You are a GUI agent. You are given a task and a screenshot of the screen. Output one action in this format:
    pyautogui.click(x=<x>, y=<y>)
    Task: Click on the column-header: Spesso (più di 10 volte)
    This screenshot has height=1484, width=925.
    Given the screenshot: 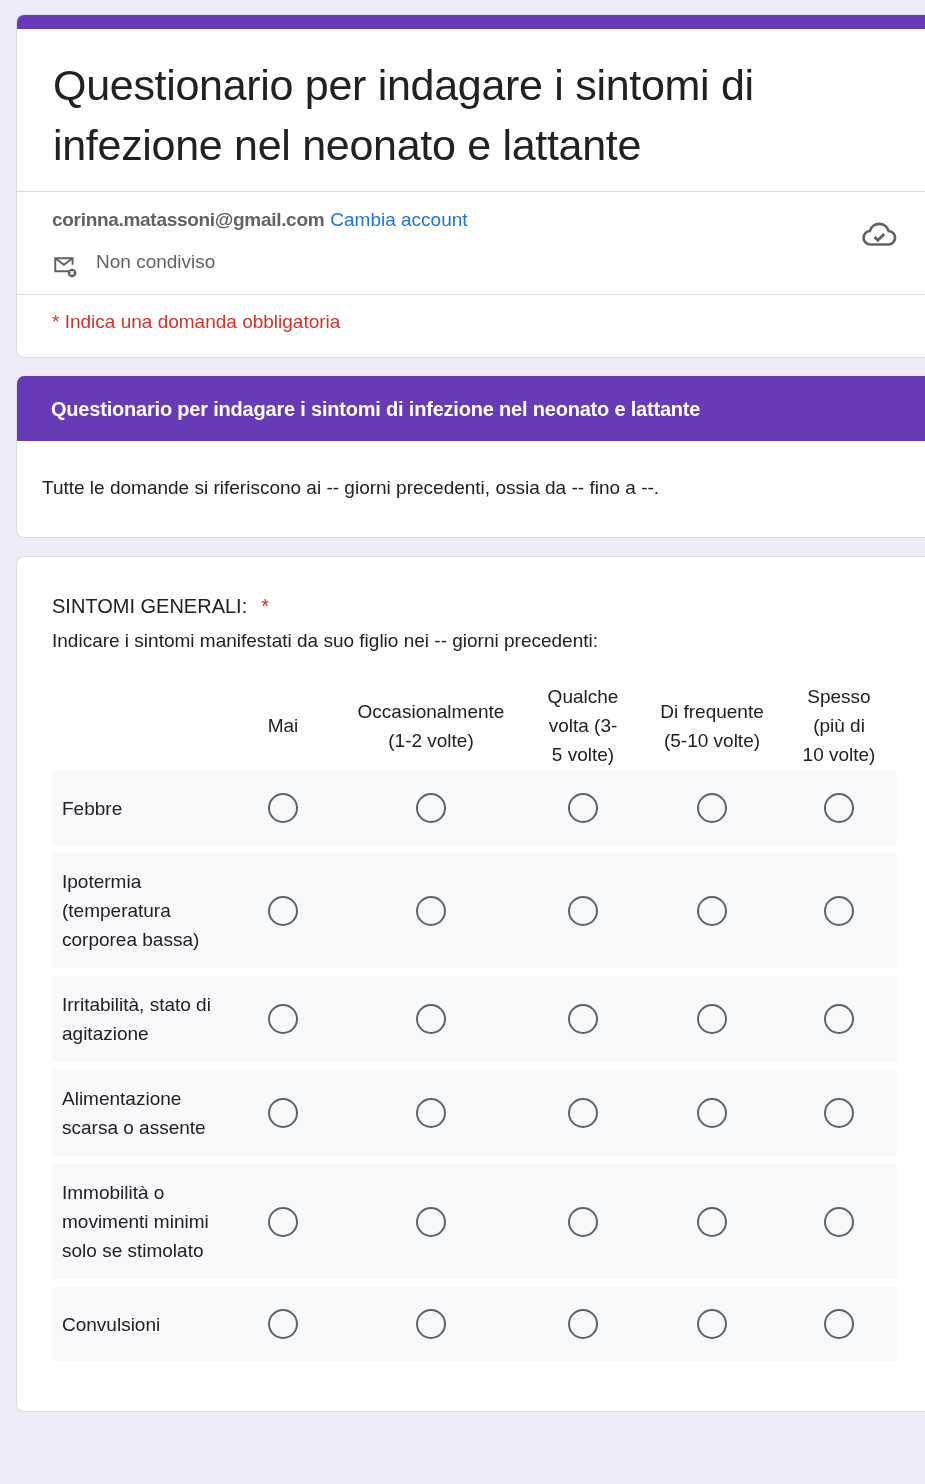 What is the action you would take?
    pyautogui.click(x=839, y=725)
    